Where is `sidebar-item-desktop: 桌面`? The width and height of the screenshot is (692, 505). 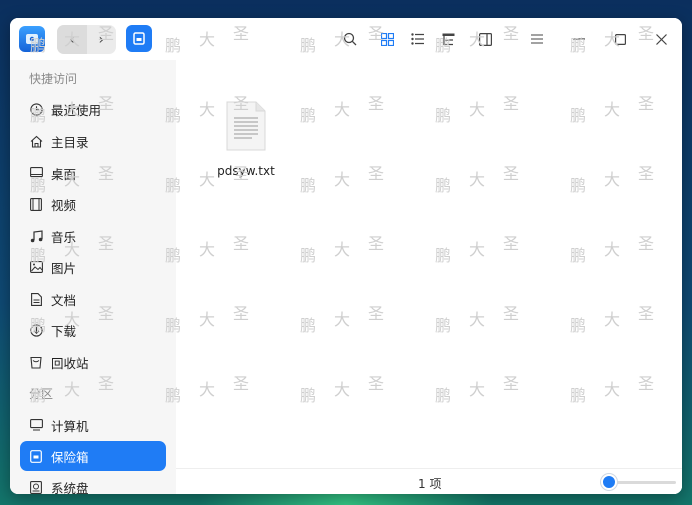 sidebar-item-desktop: 桌面 is located at coordinates (93, 173).